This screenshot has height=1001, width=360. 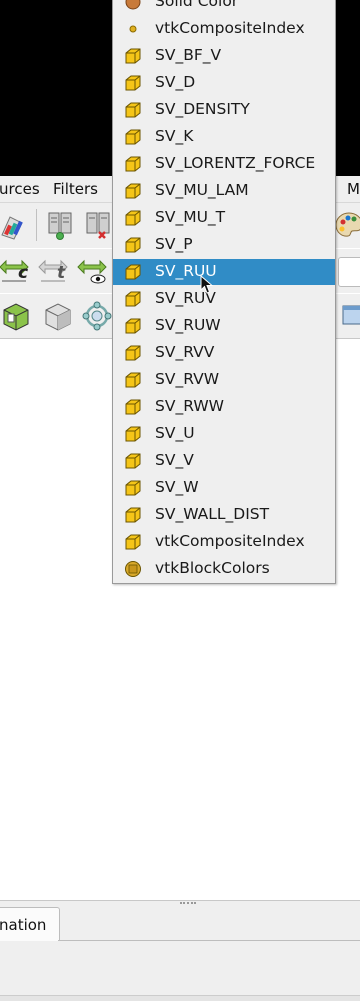 What do you see at coordinates (75, 189) in the screenshot?
I see `menu-filters: Filters` at bounding box center [75, 189].